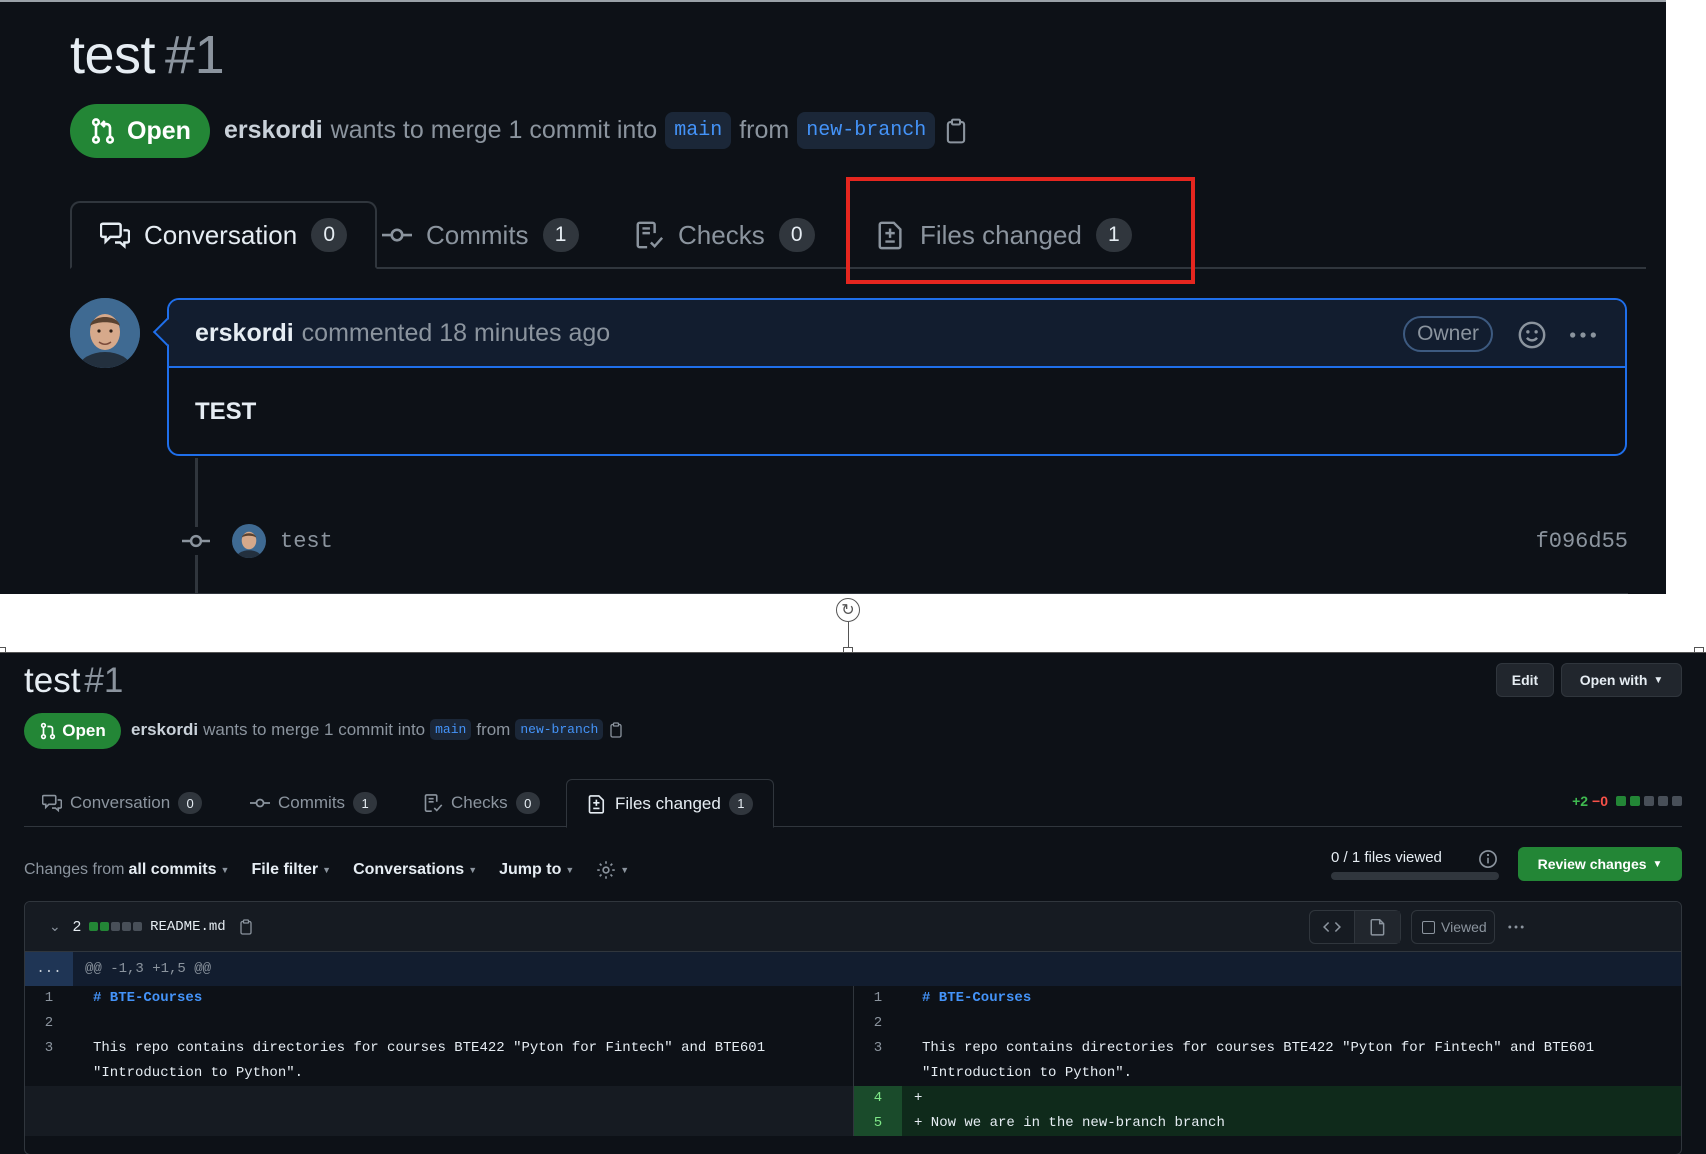 Image resolution: width=1706 pixels, height=1154 pixels. I want to click on conversations-dropdown: Conversations ▼, so click(415, 870).